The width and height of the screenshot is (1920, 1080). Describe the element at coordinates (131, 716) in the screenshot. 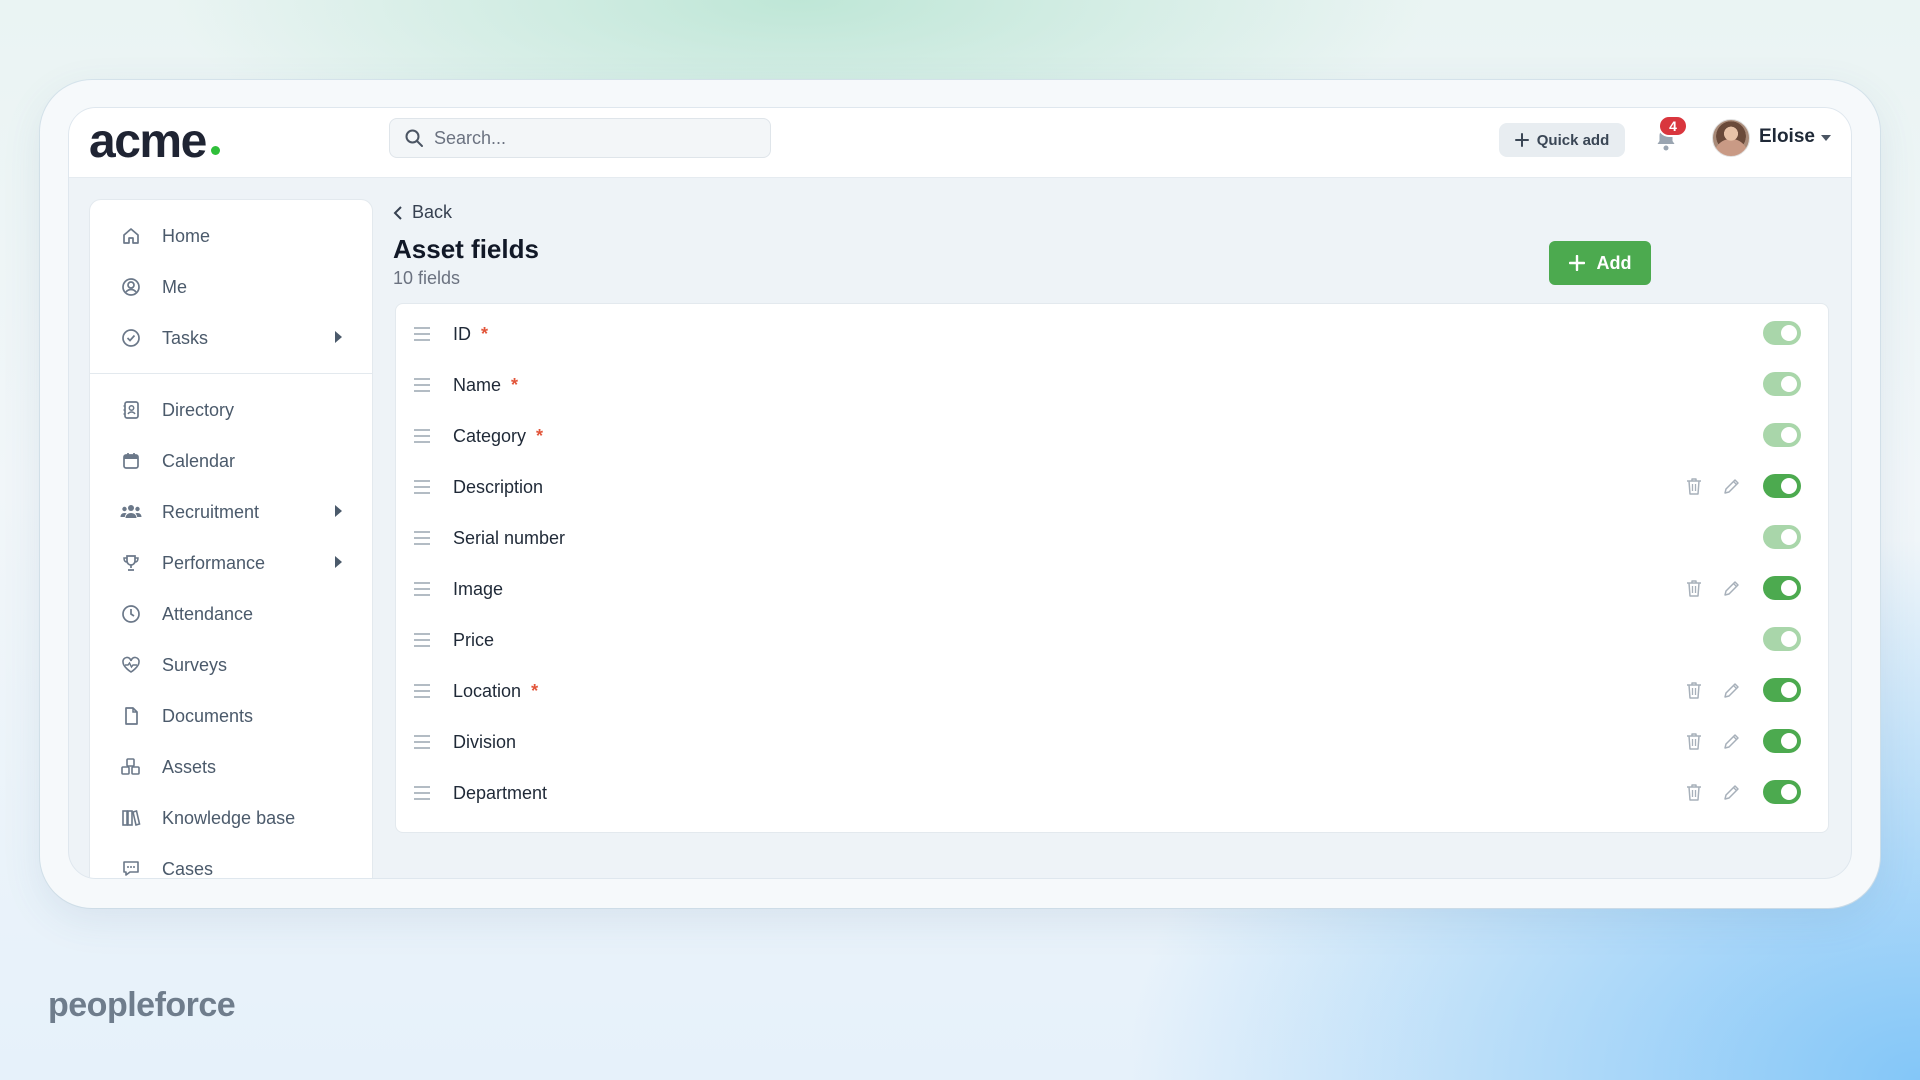

I see `document-icon` at that location.